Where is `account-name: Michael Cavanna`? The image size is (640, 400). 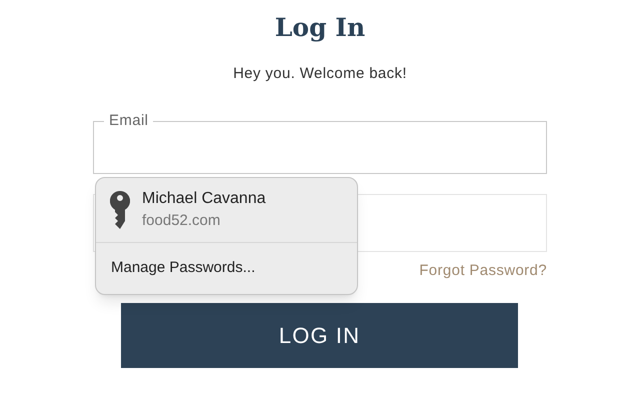 account-name: Michael Cavanna is located at coordinates (204, 199).